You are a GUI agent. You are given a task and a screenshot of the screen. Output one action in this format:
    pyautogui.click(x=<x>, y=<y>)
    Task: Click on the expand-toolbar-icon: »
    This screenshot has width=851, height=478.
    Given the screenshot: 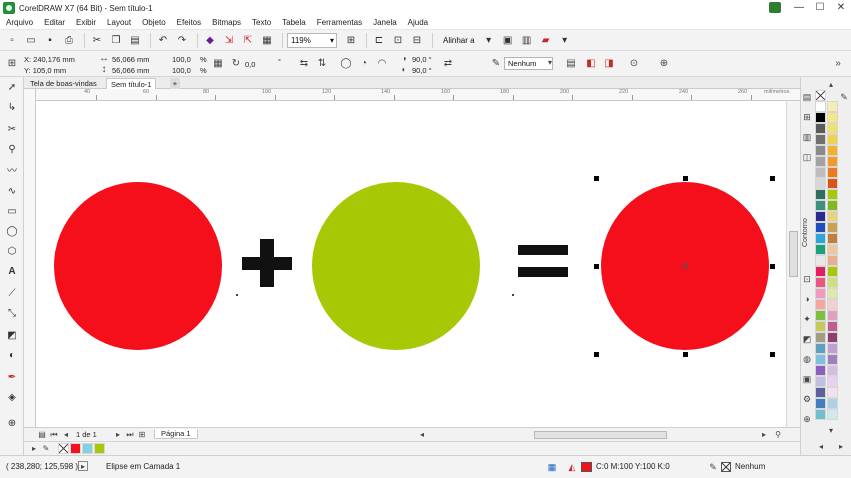 What is the action you would take?
    pyautogui.click(x=838, y=64)
    